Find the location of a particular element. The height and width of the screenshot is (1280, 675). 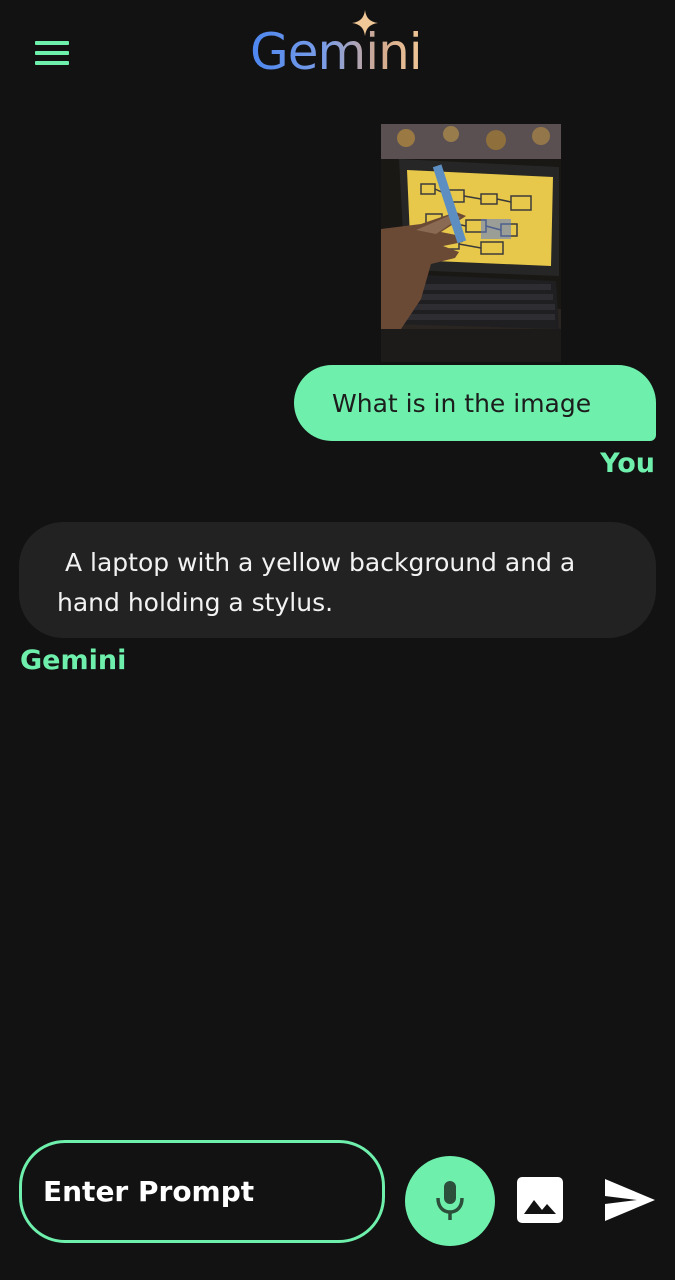

user-message-text: What is in the image is located at coordinates (462, 403).